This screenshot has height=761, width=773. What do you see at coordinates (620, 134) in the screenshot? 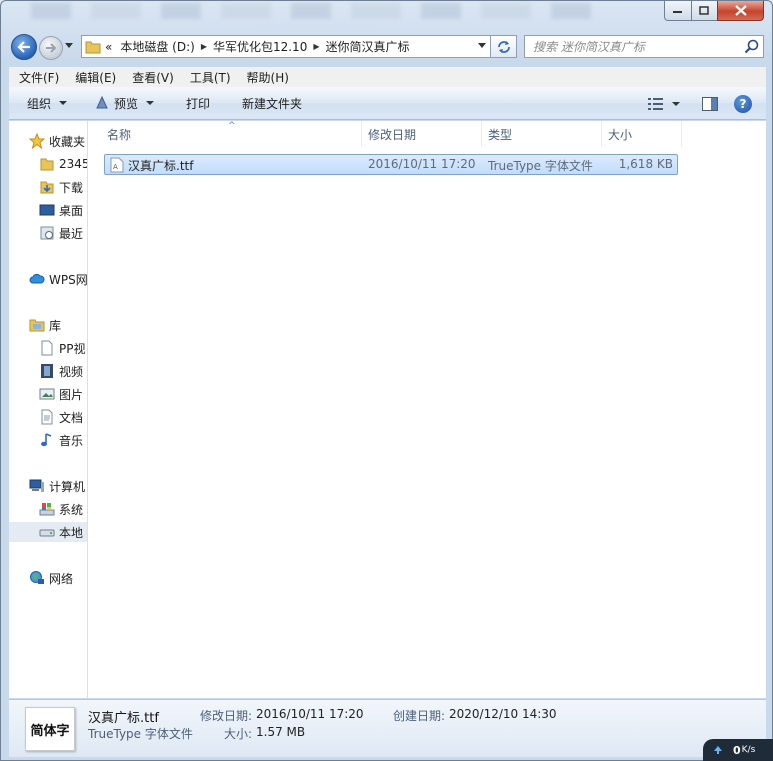
I see `column-header-label: 大小` at bounding box center [620, 134].